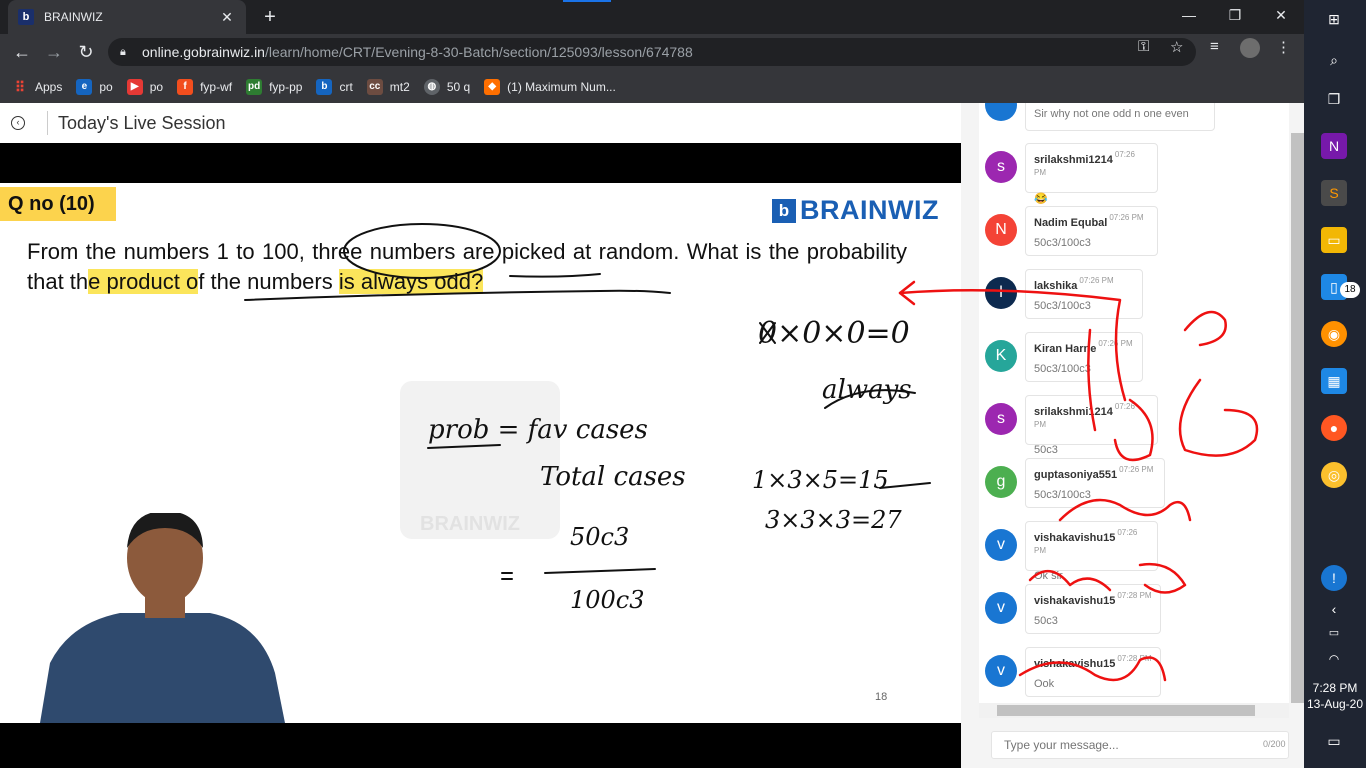  I want to click on tab-title: BRAINWIZ, so click(73, 17).